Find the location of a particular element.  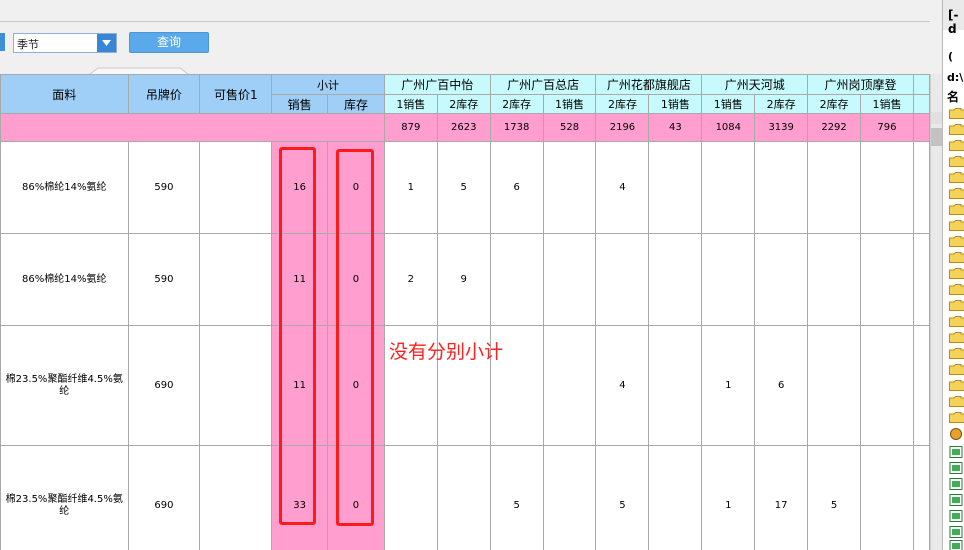

file-browser-panel: [-d ( d:\ 名 is located at coordinates (953, 275).